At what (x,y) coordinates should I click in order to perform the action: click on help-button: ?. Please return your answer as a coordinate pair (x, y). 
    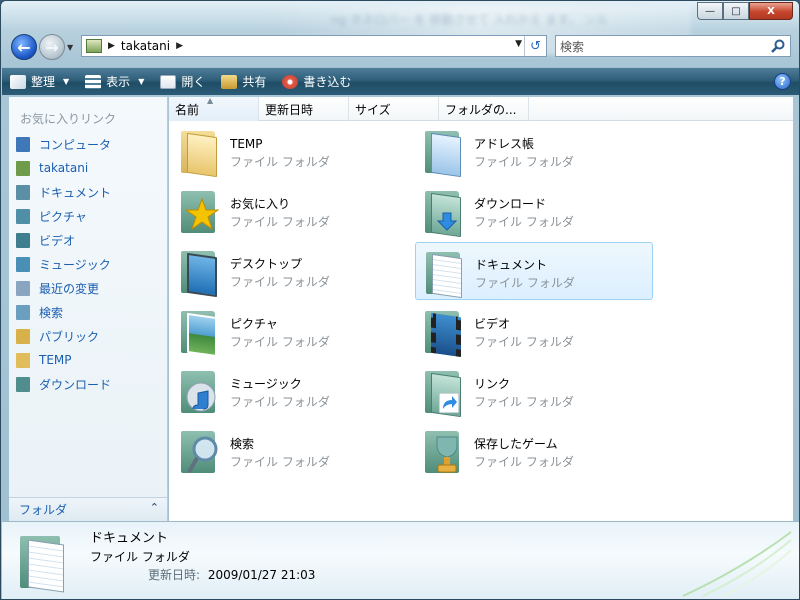
    Looking at the image, I should click on (782, 81).